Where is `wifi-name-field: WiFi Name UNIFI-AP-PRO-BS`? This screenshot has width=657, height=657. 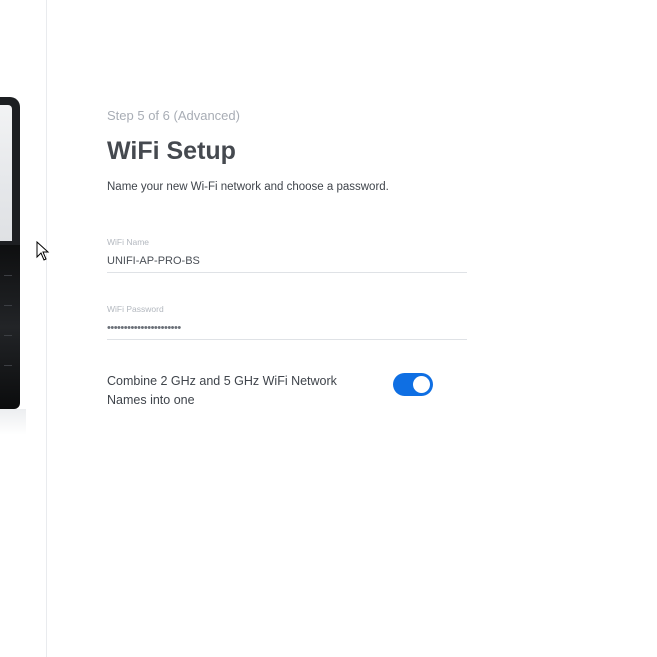 wifi-name-field: WiFi Name UNIFI-AP-PRO-BS is located at coordinates (287, 255).